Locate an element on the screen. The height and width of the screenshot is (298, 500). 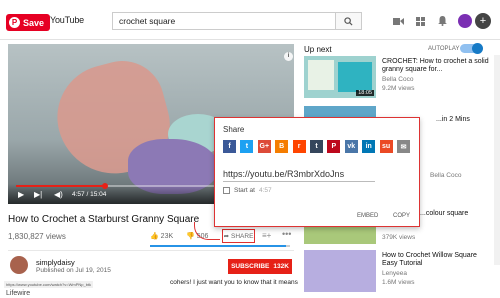
autoplay-label: AUTOPLAY is located at coordinates (444, 49).